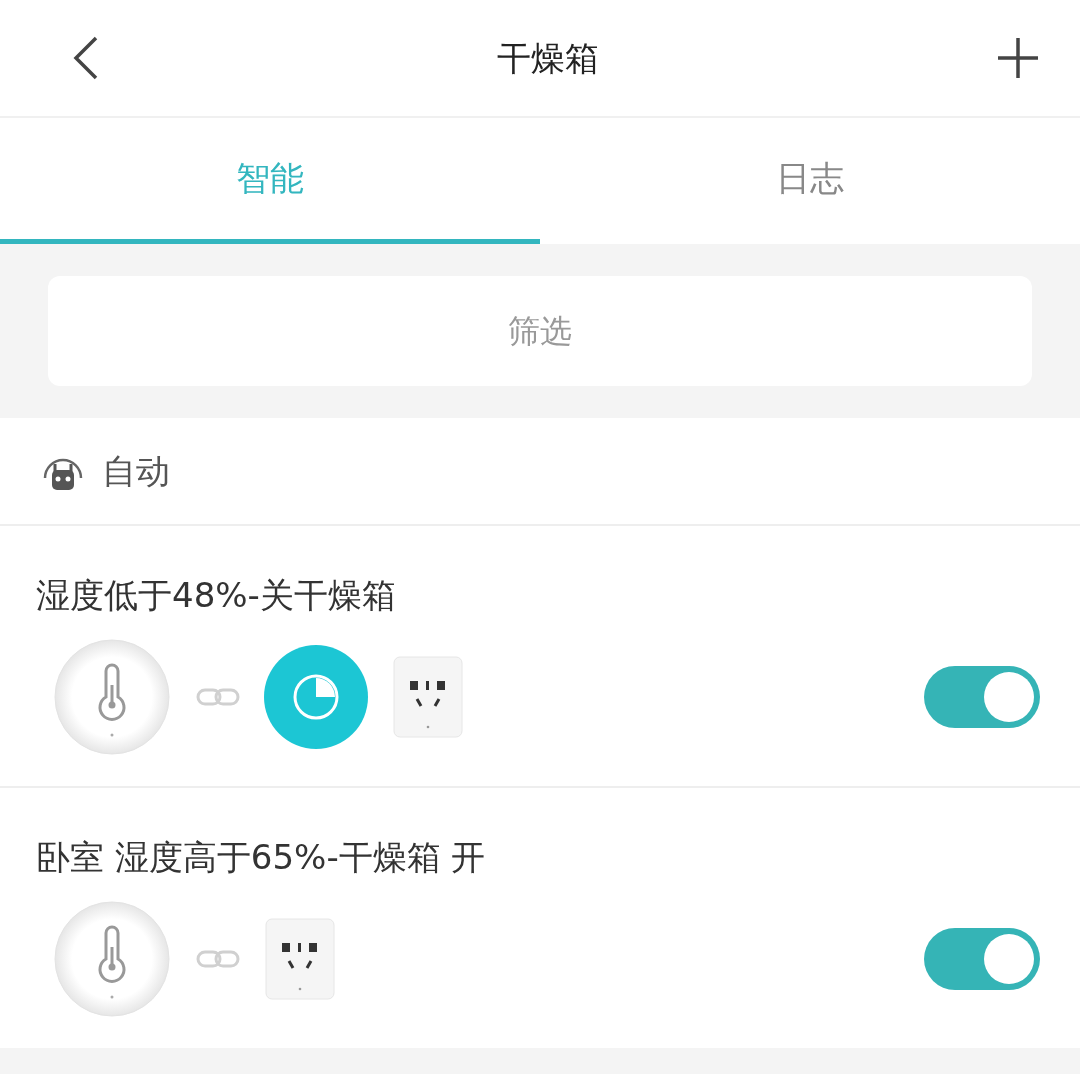  What do you see at coordinates (261, 857) in the screenshot?
I see `rule-title: 卧室 湿度高于65%-干燥箱 开` at bounding box center [261, 857].